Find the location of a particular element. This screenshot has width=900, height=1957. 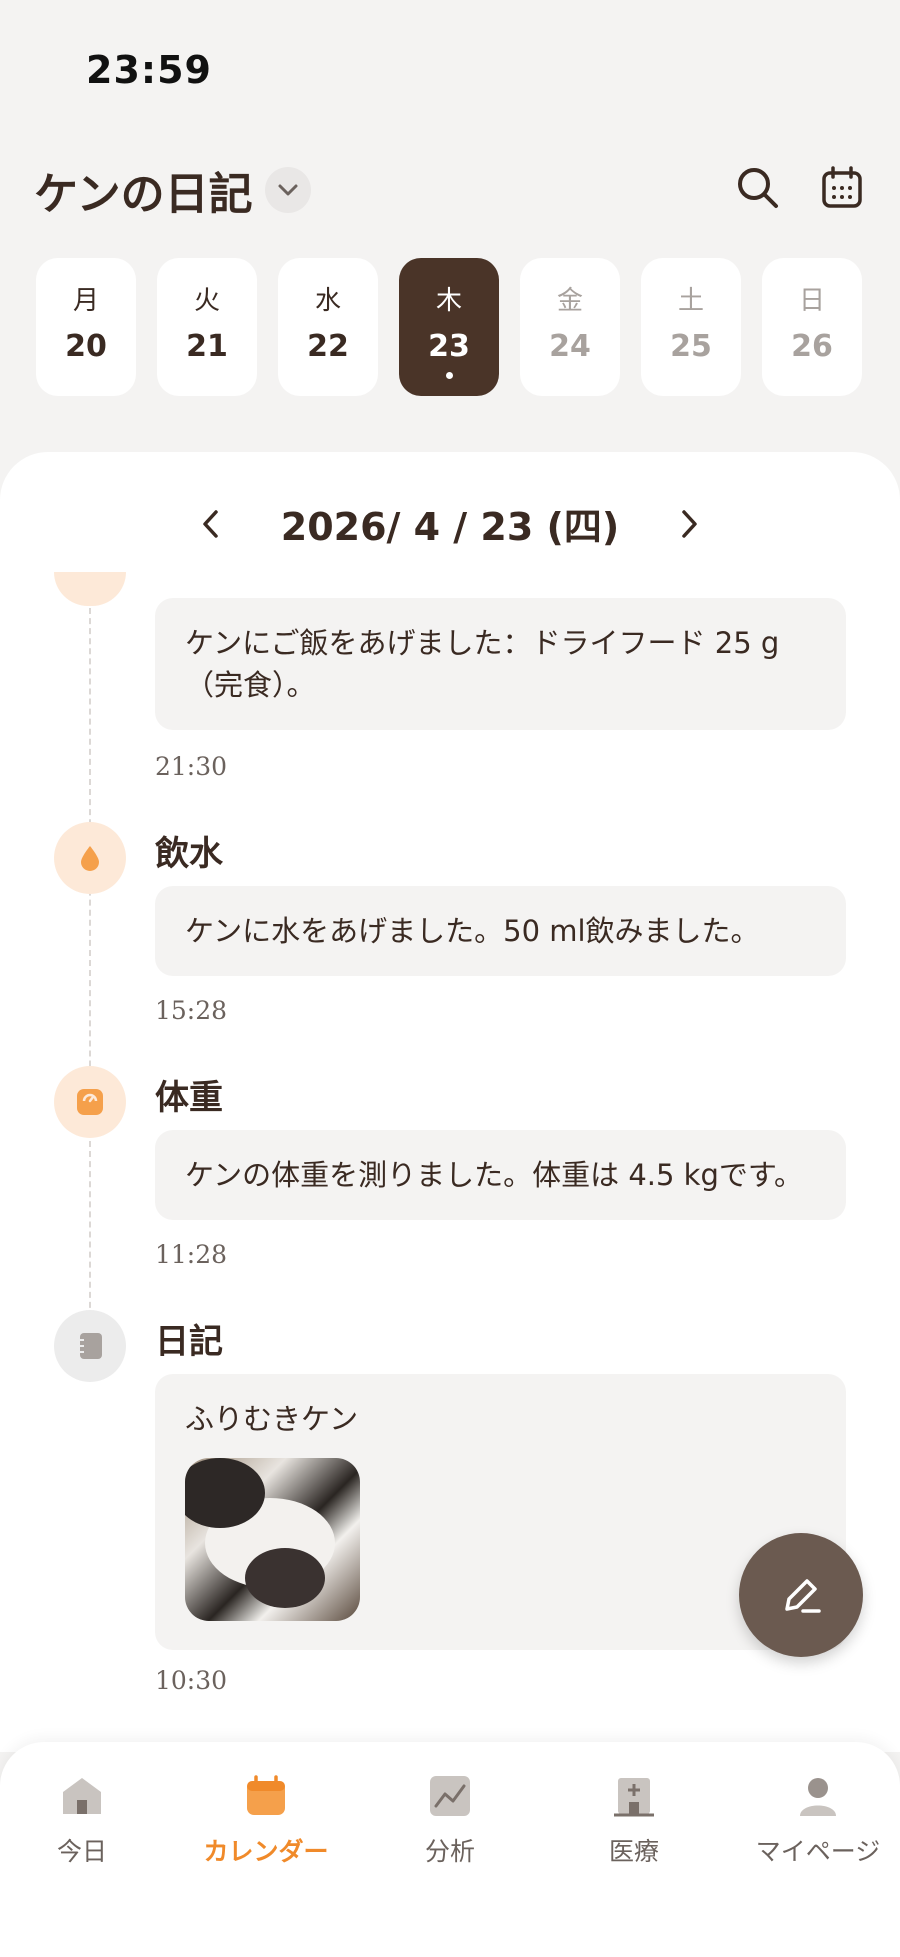

tab-analysis: 分析 is located at coordinates (450, 1821).